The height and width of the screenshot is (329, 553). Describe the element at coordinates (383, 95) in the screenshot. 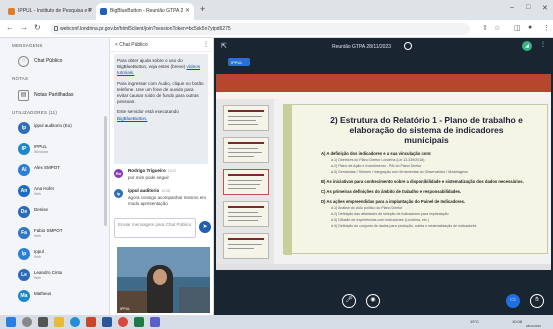

I see `powerpoint-toolbar` at that location.